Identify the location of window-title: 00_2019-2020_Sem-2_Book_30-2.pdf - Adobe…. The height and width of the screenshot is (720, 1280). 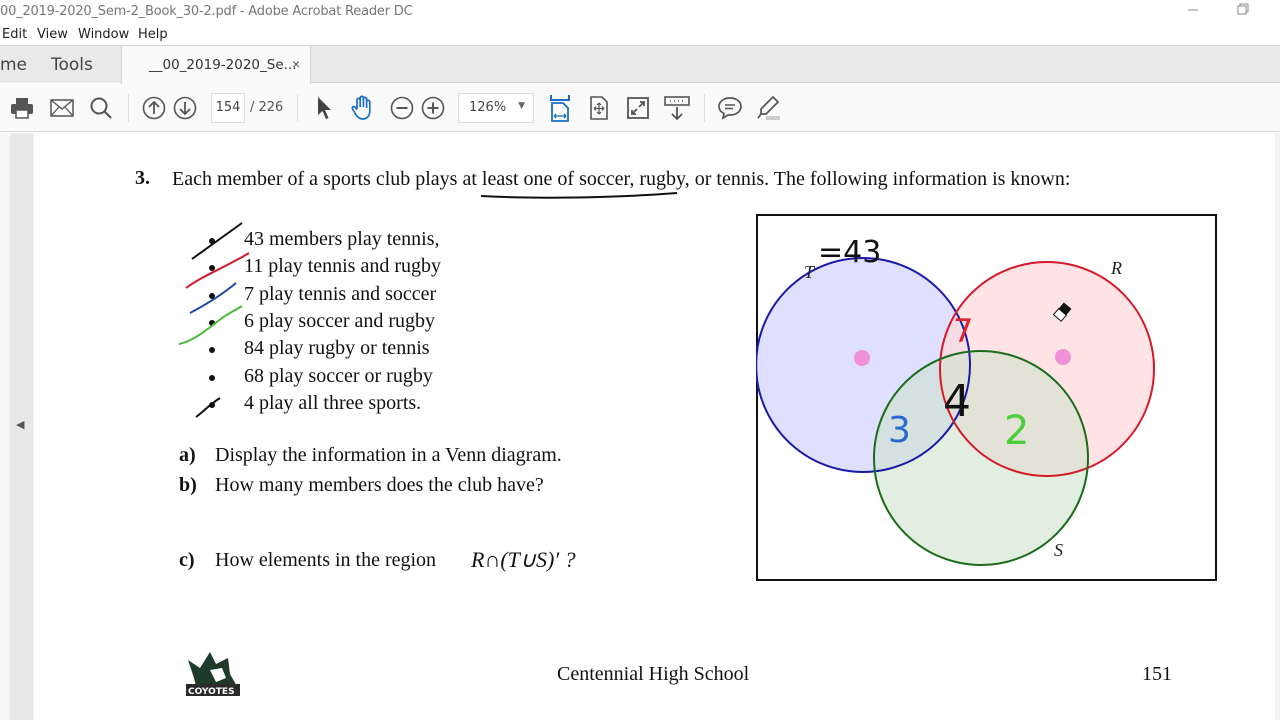
(206, 11).